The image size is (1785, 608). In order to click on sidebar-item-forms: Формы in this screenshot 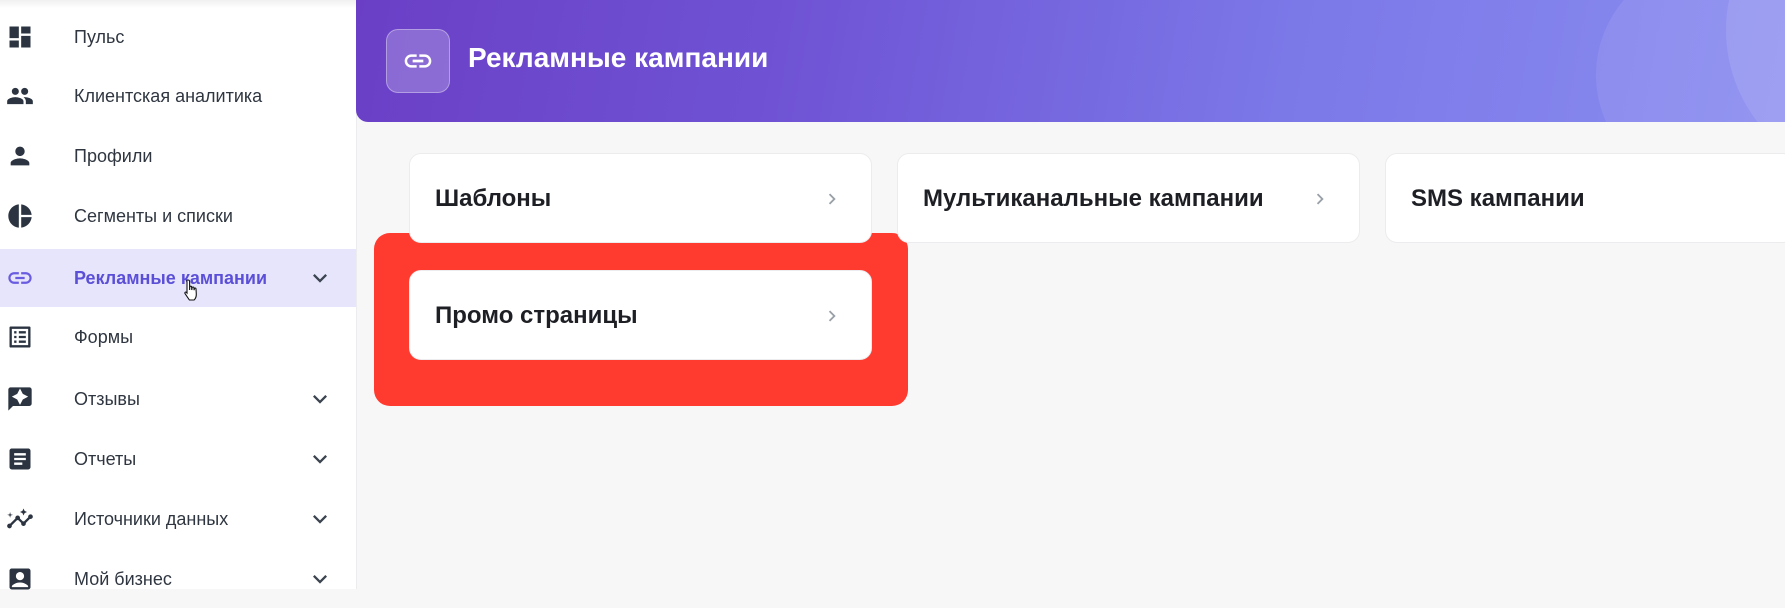, I will do `click(178, 337)`.